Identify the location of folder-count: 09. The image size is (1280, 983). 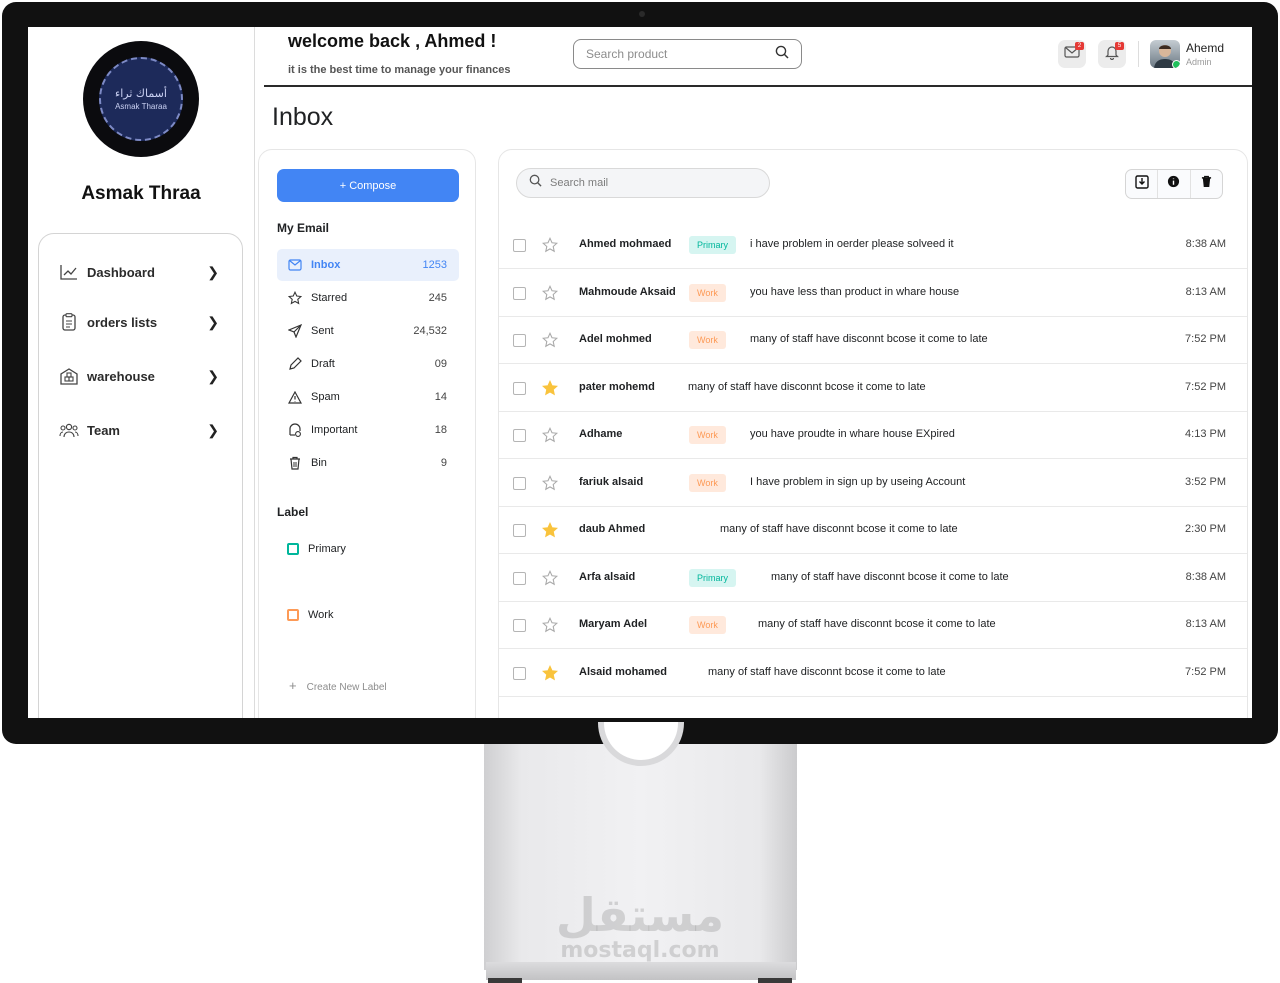
(440, 364).